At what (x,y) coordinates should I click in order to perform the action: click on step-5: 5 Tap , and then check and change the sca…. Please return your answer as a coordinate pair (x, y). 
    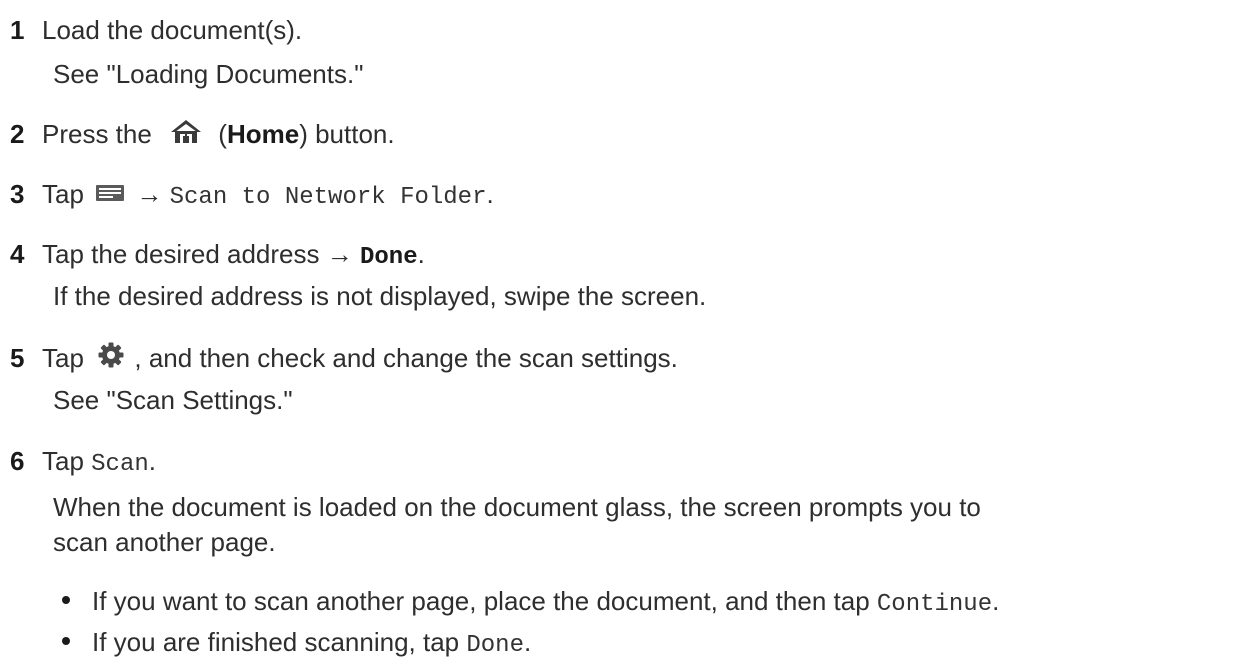
    Looking at the image, I should click on (344, 360).